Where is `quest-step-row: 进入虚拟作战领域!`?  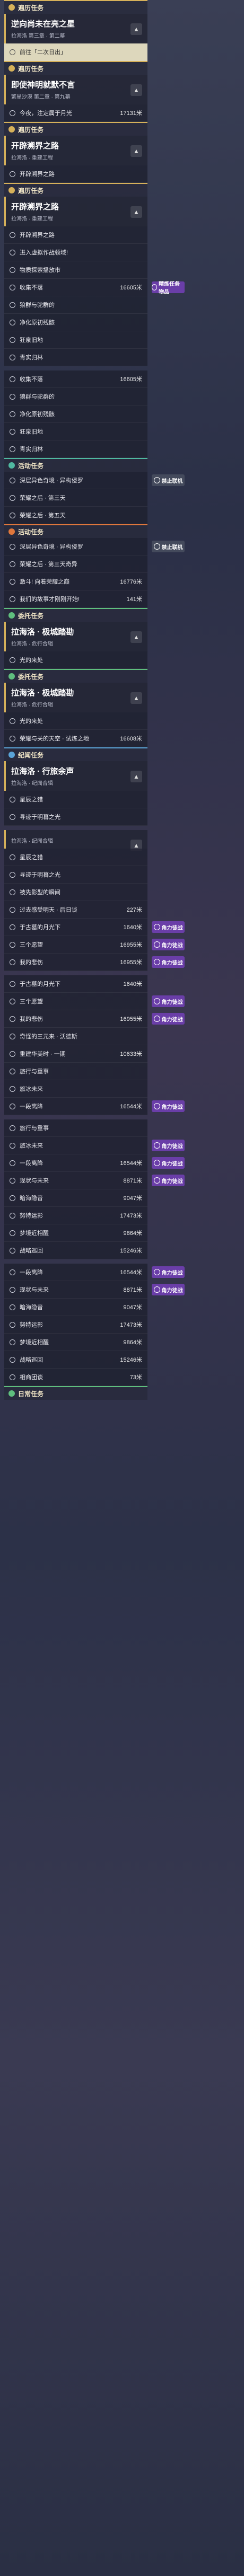
quest-step-row: 进入虚拟作战领域! is located at coordinates (76, 252).